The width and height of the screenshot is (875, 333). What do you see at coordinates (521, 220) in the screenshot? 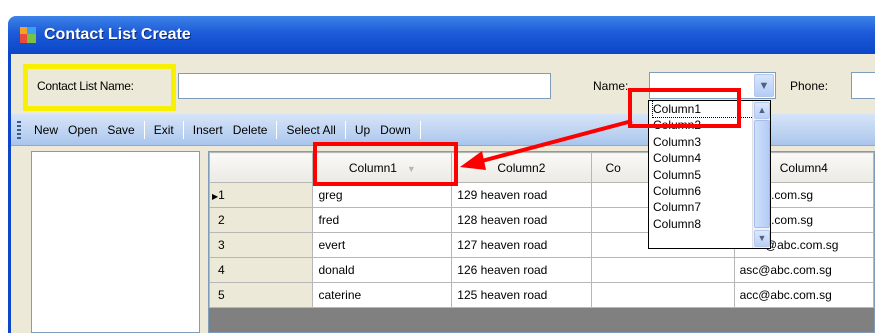
I see `cell-column2: 128 heaven road` at bounding box center [521, 220].